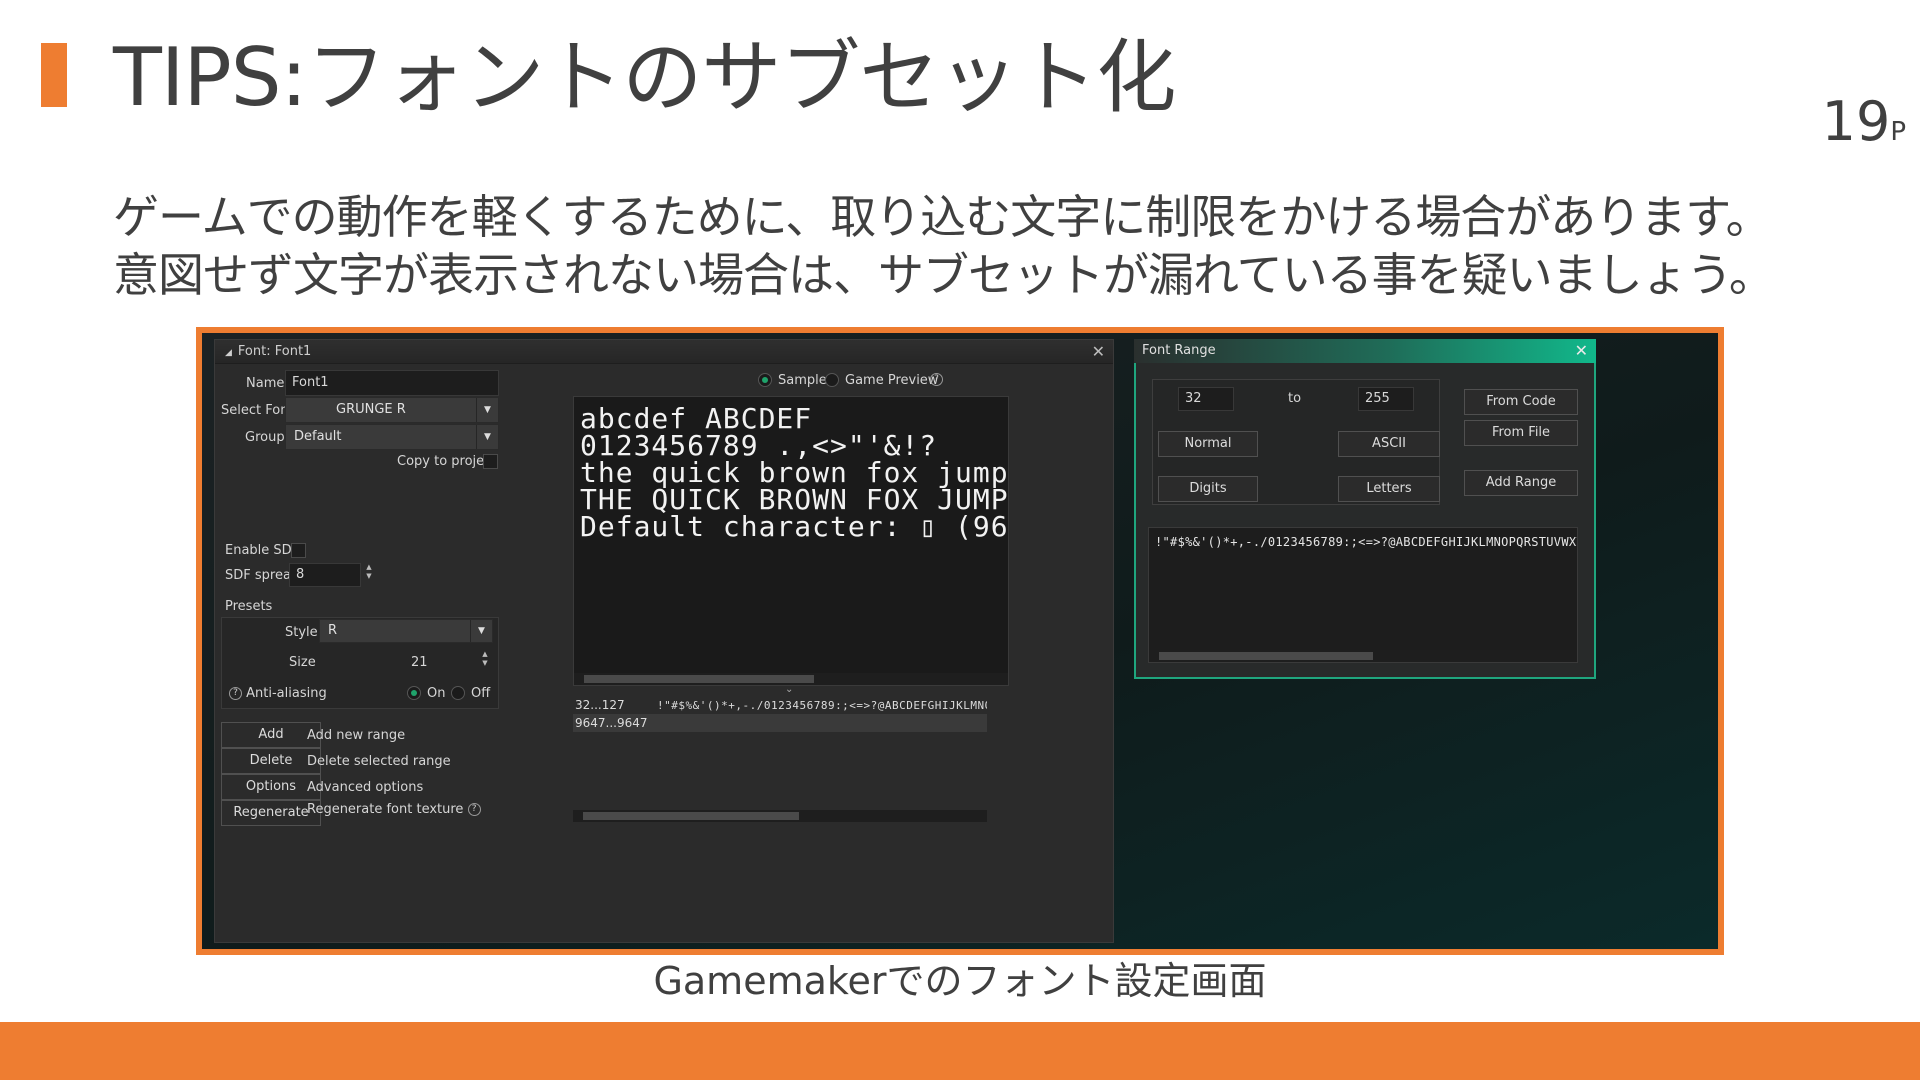 The width and height of the screenshot is (1920, 1080). Describe the element at coordinates (696, 418) in the screenshot. I see `preview-line: abcdef ABCDEF` at that location.